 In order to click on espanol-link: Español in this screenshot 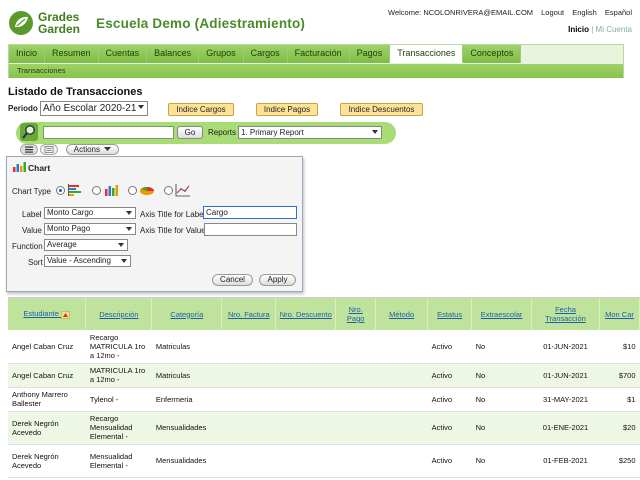, I will do `click(618, 12)`.